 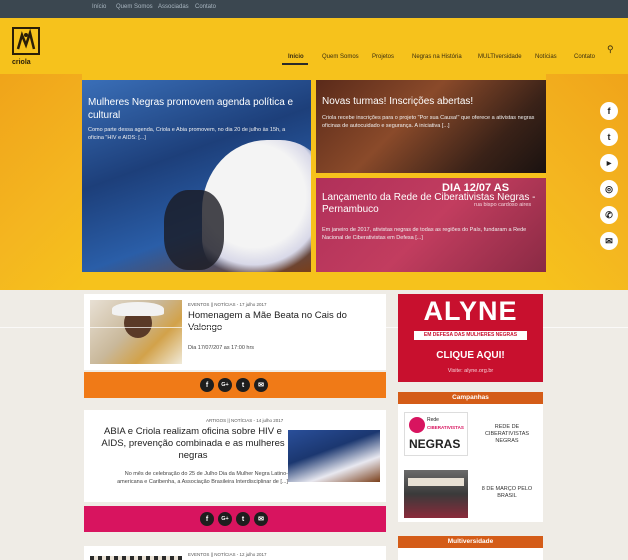 What do you see at coordinates (609, 111) in the screenshot?
I see `facebook-icon: f` at bounding box center [609, 111].